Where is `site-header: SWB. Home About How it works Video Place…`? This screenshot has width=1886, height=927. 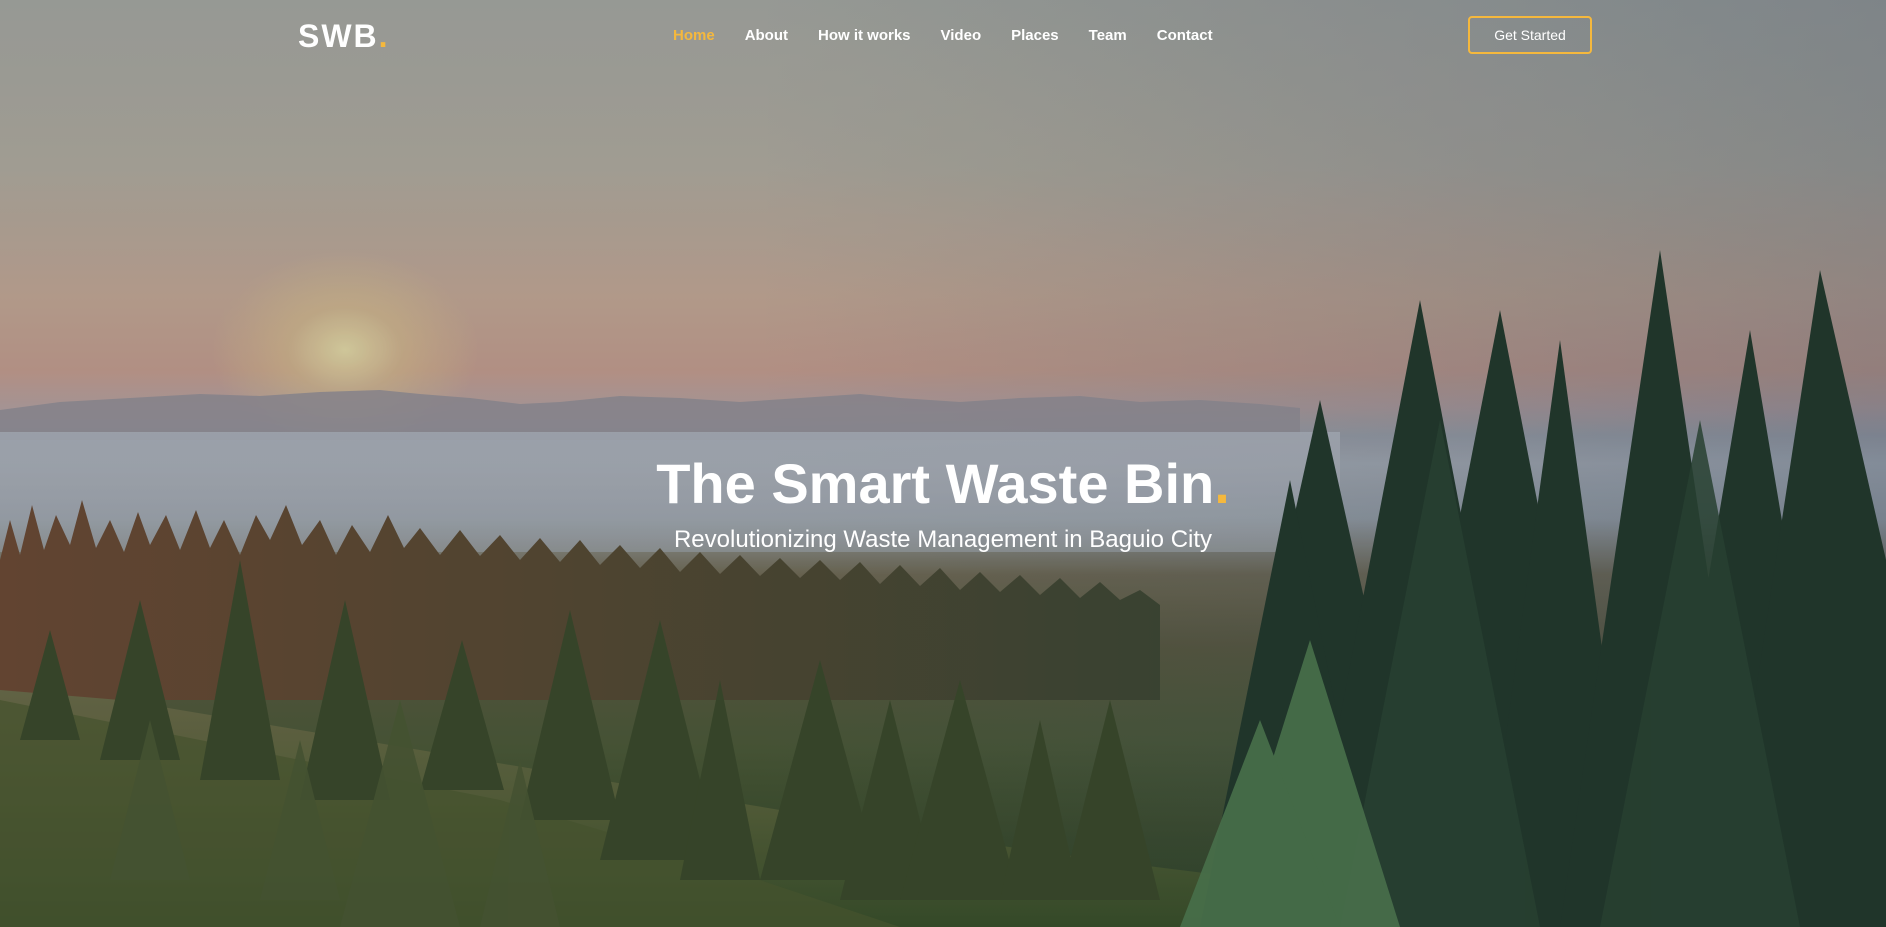
site-header: SWB. Home About How it works Video Place… is located at coordinates (943, 36).